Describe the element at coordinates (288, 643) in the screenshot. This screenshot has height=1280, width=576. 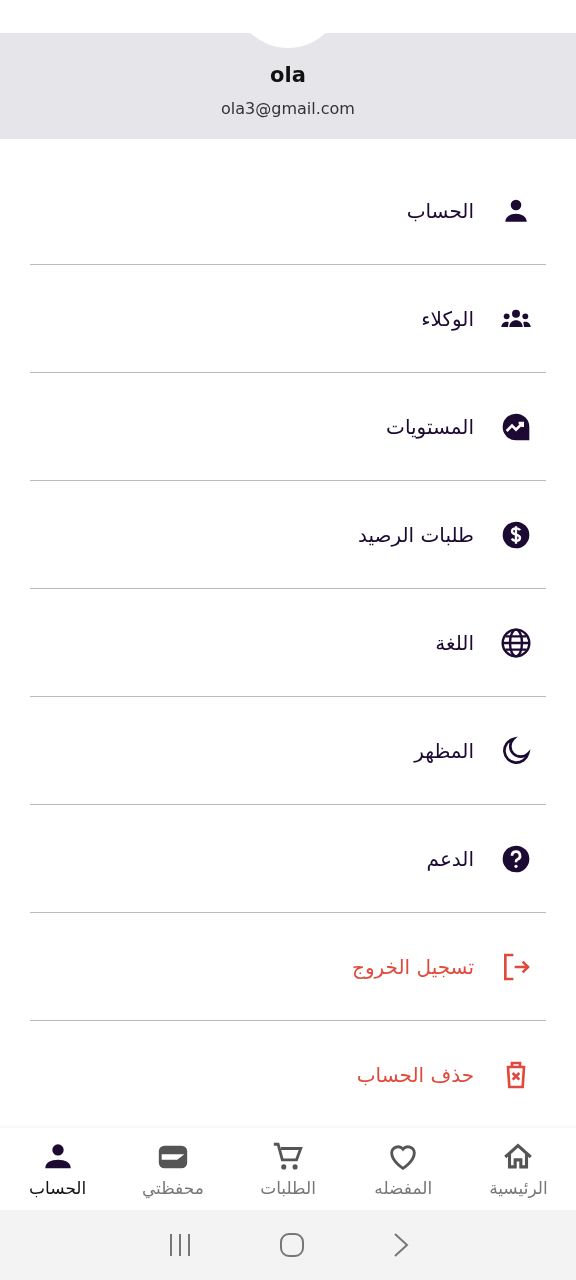
I see `menu-item: اللغة` at that location.